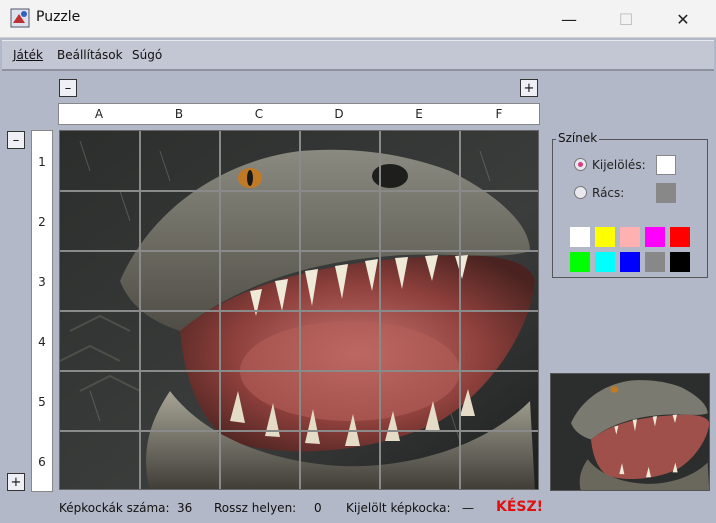  Describe the element at coordinates (42, 402) in the screenshot. I see `row-label: 5` at that location.